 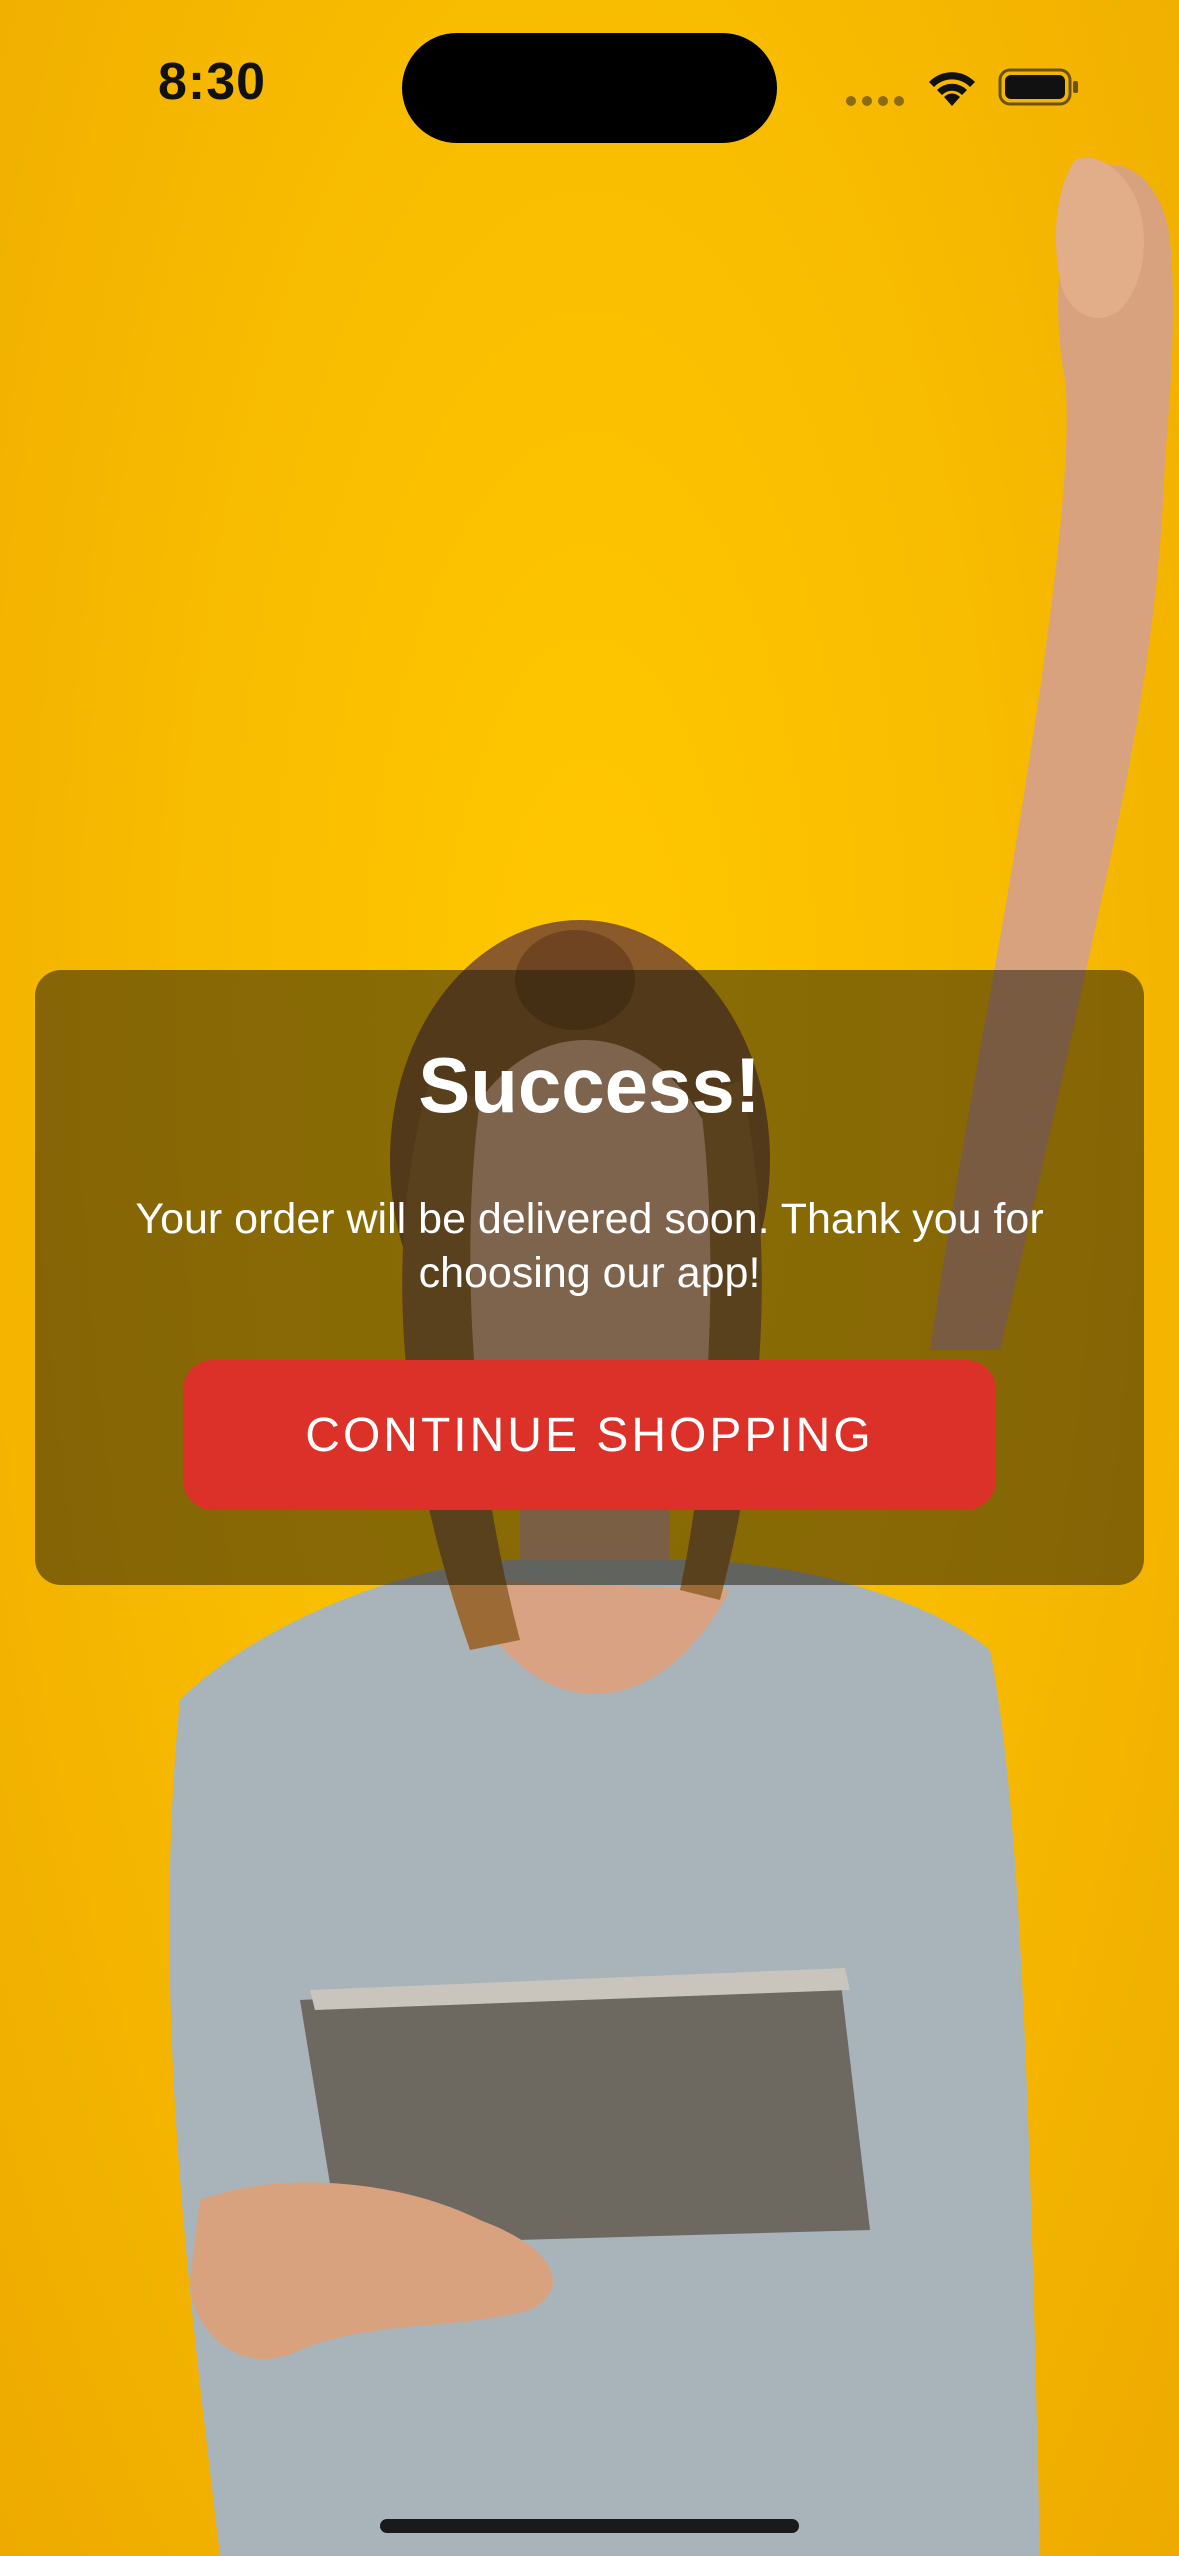 What do you see at coordinates (952, 89) in the screenshot?
I see `wifi-icon` at bounding box center [952, 89].